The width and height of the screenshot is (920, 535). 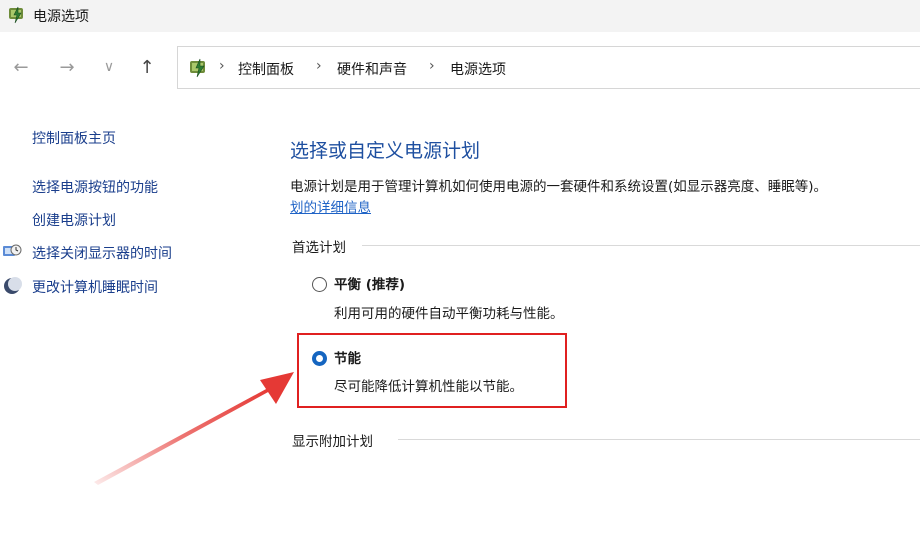 I want to click on title-bar: 电源选项, so click(x=460, y=16).